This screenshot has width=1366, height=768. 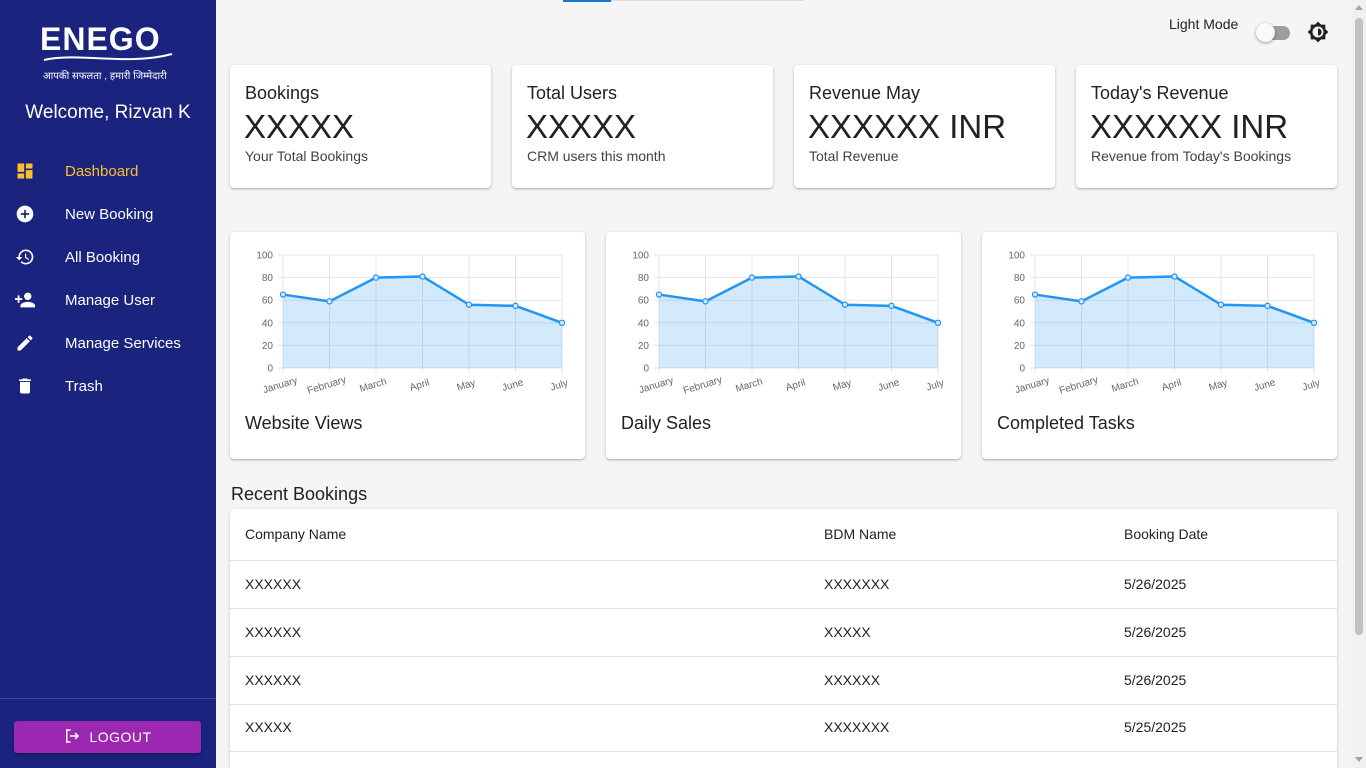 I want to click on stat-title: Revenue May, so click(x=865, y=93).